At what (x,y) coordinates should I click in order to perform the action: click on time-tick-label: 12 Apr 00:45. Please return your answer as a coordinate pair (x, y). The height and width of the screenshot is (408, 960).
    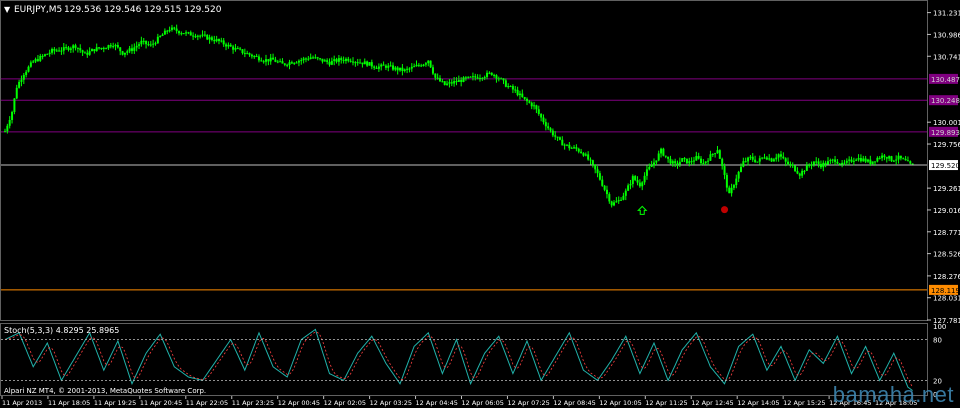
    Looking at the image, I should click on (299, 403).